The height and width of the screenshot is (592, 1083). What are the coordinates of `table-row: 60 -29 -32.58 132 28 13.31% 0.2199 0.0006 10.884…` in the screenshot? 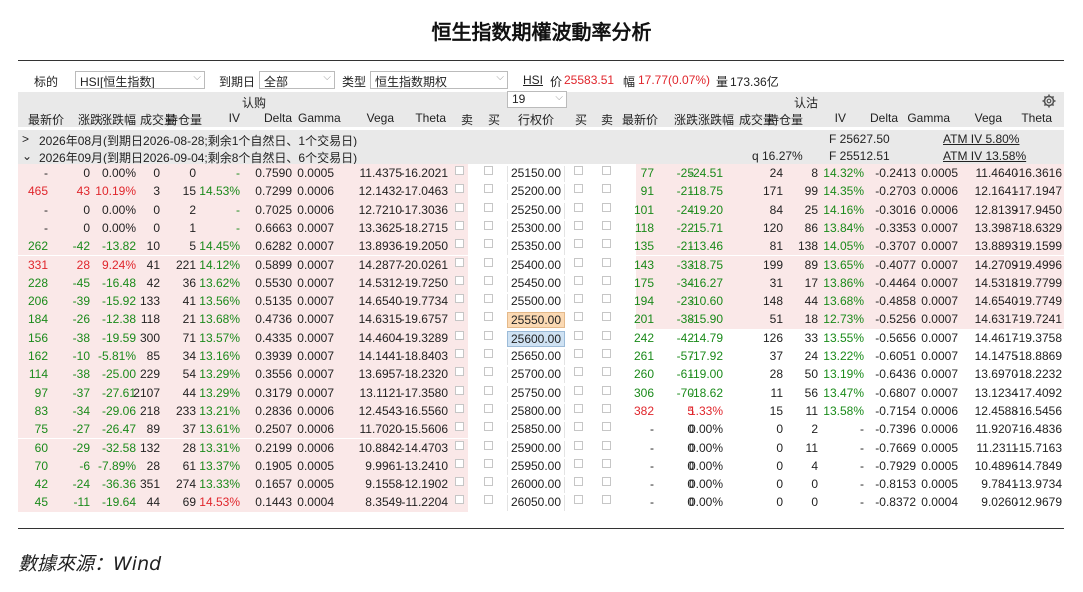 It's located at (541, 447).